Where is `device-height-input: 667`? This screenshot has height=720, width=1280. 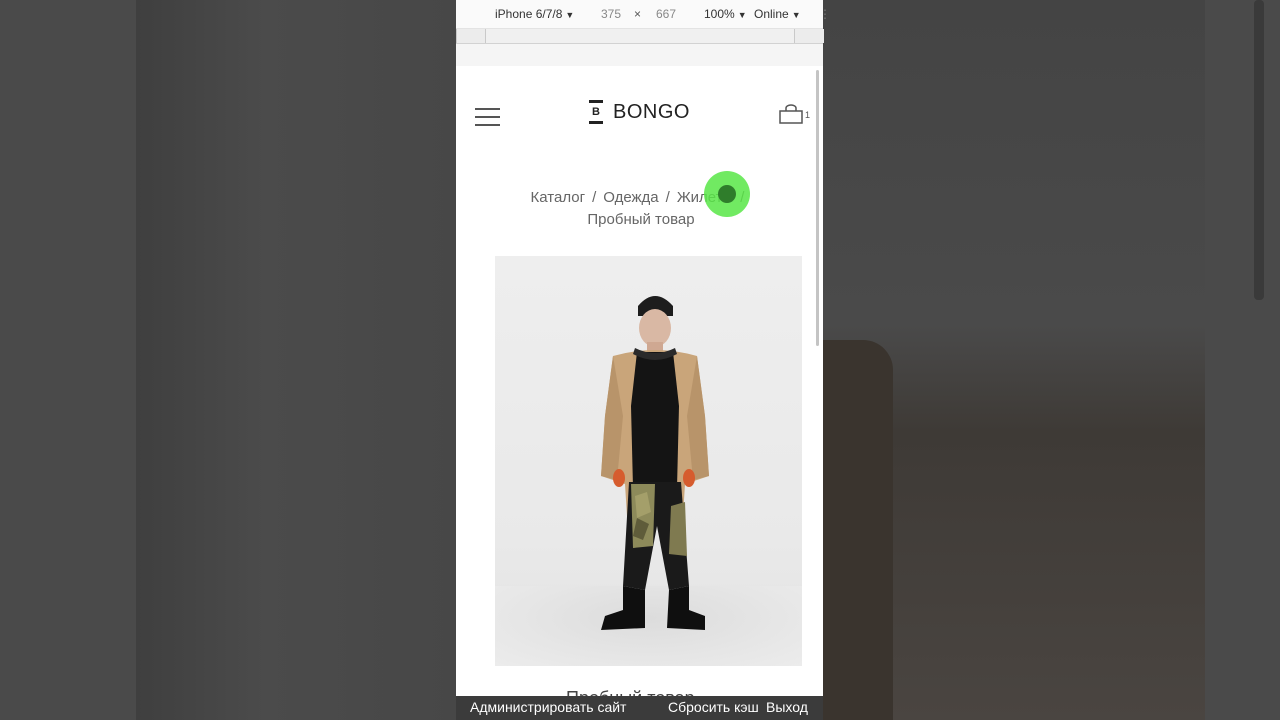
device-height-input: 667 is located at coordinates (666, 14).